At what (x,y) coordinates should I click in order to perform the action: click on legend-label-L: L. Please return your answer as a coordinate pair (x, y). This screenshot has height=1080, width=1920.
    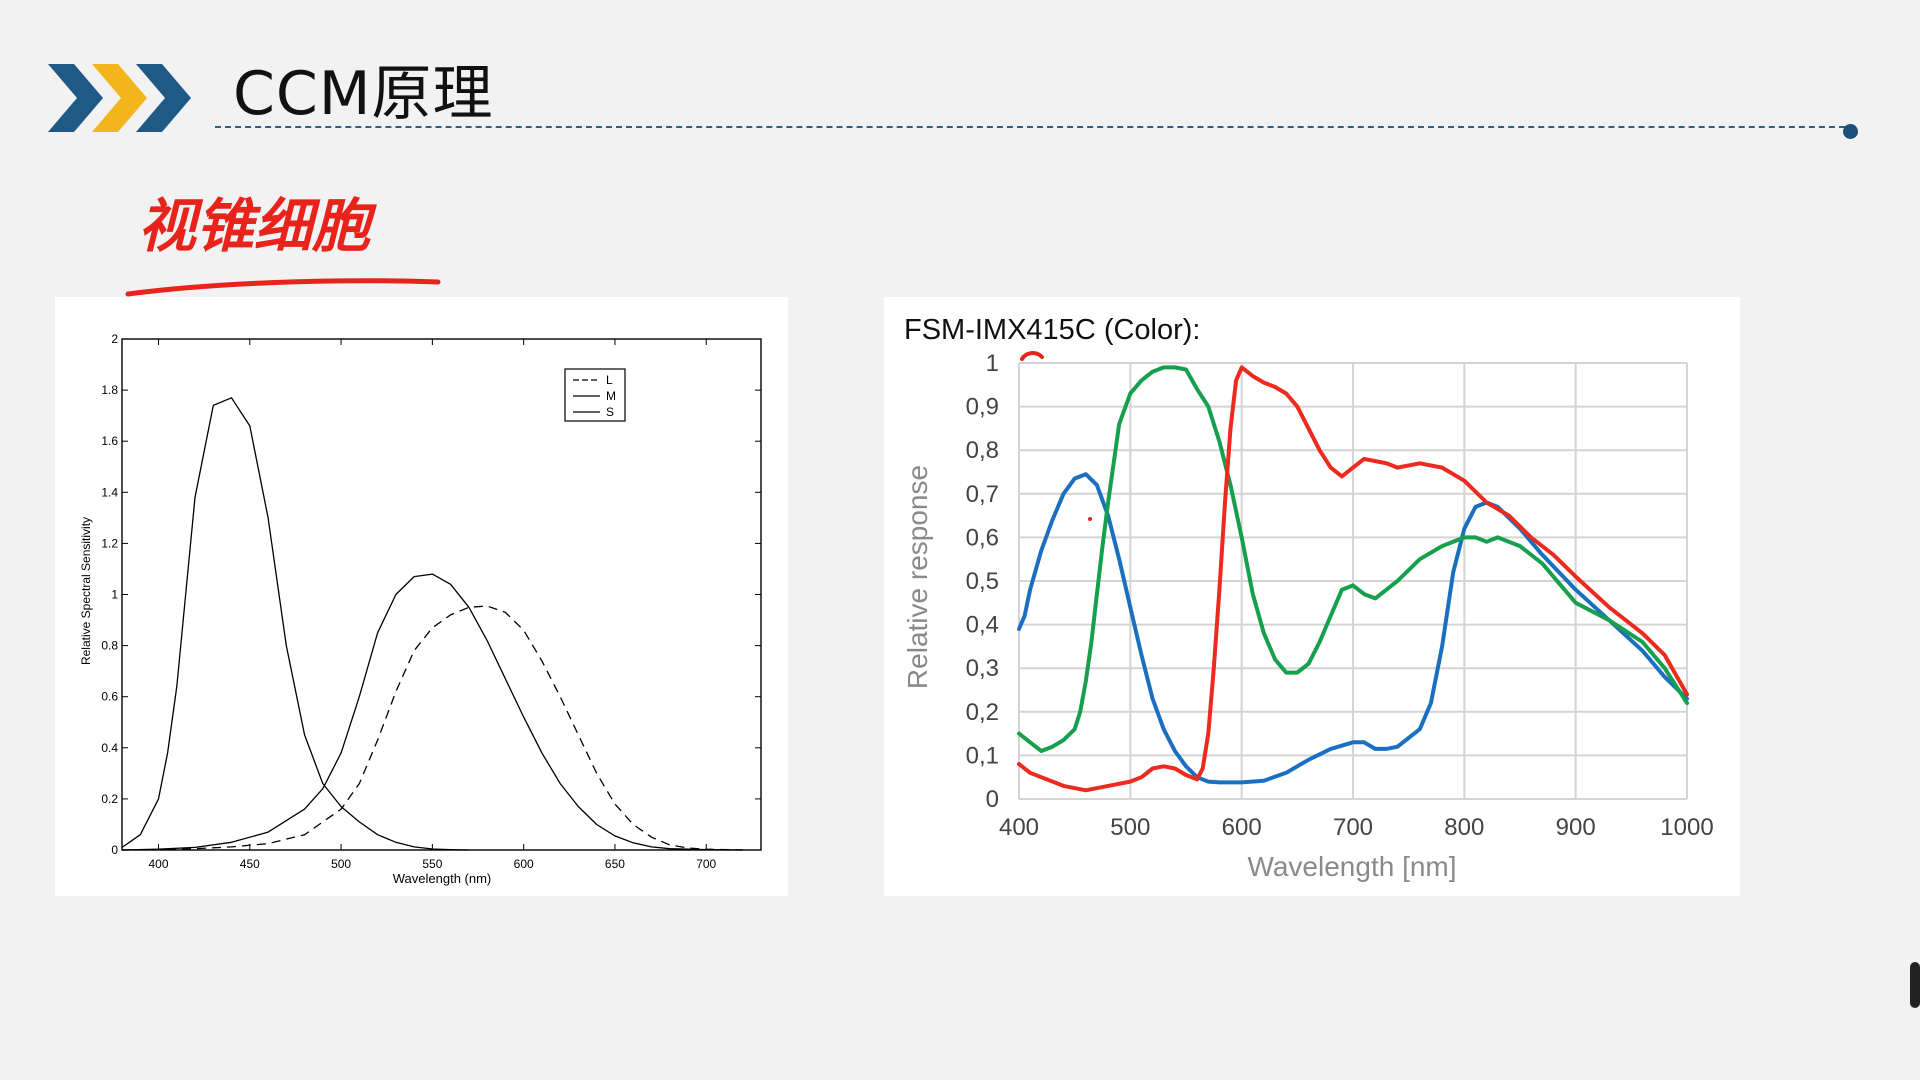
    Looking at the image, I should click on (609, 380).